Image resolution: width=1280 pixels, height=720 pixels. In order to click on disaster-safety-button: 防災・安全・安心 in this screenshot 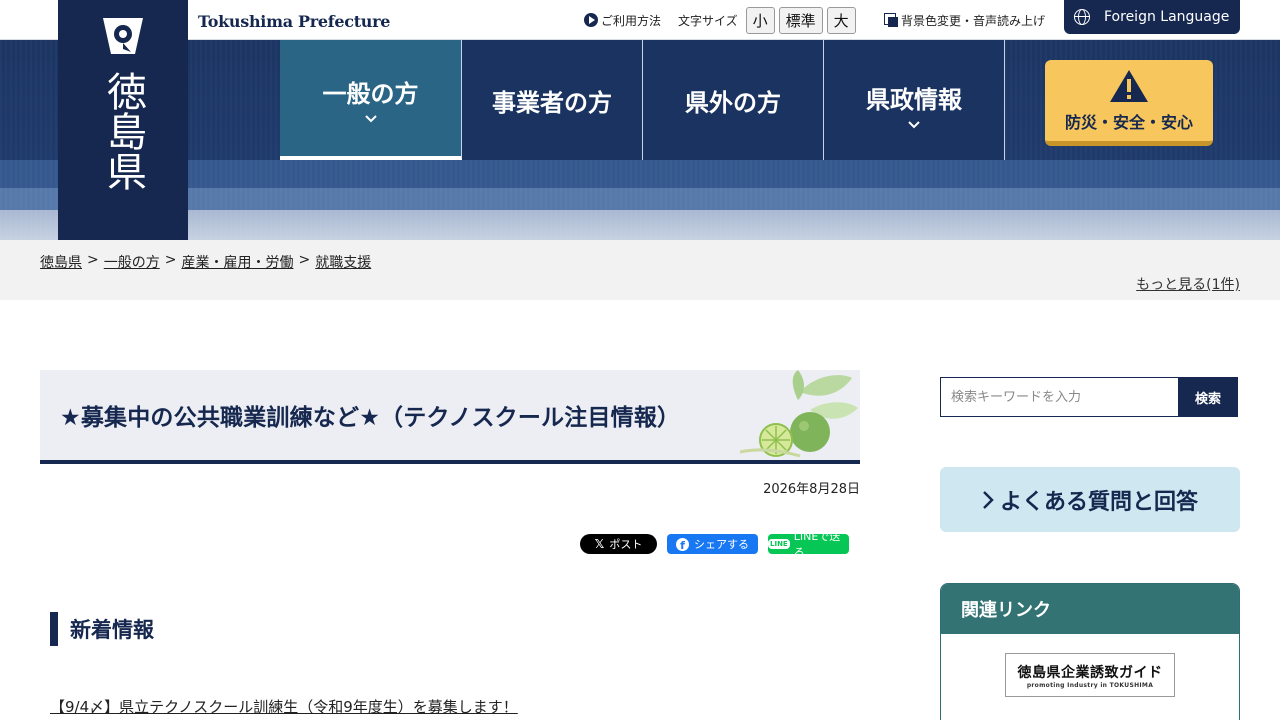, I will do `click(1129, 103)`.